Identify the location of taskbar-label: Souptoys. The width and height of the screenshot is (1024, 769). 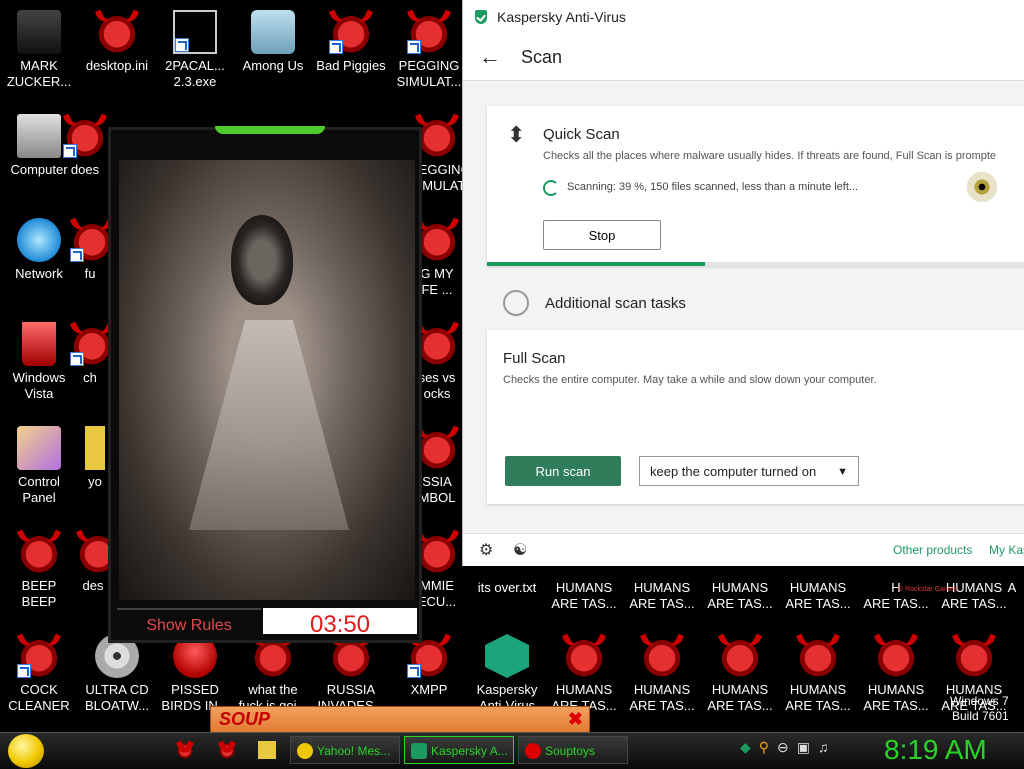
(570, 751).